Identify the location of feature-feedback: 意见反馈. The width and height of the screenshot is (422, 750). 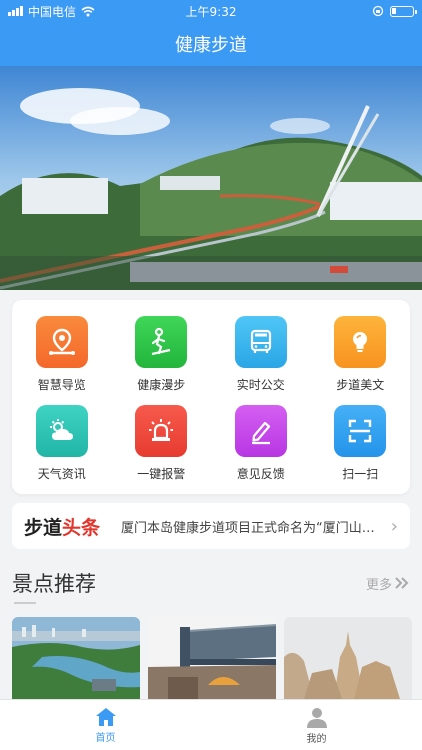
(261, 443).